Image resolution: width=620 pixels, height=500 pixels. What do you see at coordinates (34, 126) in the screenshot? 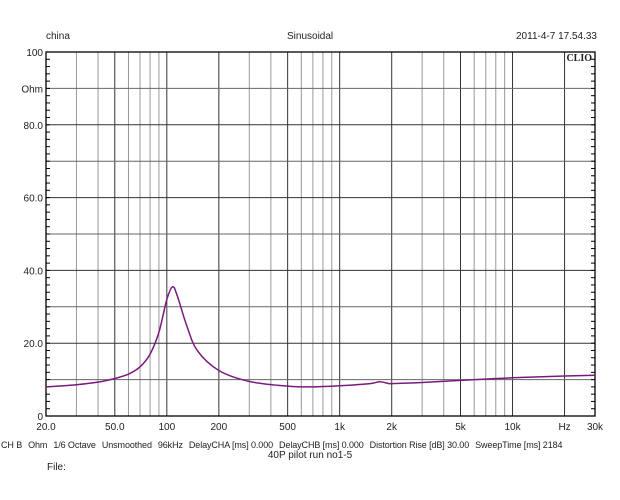
I see `y-tick-label: 80.0` at bounding box center [34, 126].